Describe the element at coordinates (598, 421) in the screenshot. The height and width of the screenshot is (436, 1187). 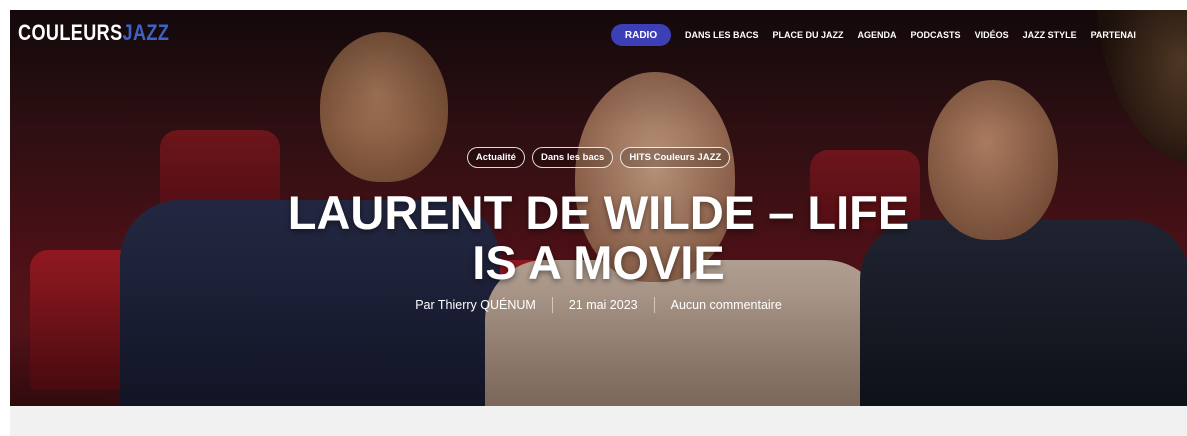
I see `content-area-top` at that location.